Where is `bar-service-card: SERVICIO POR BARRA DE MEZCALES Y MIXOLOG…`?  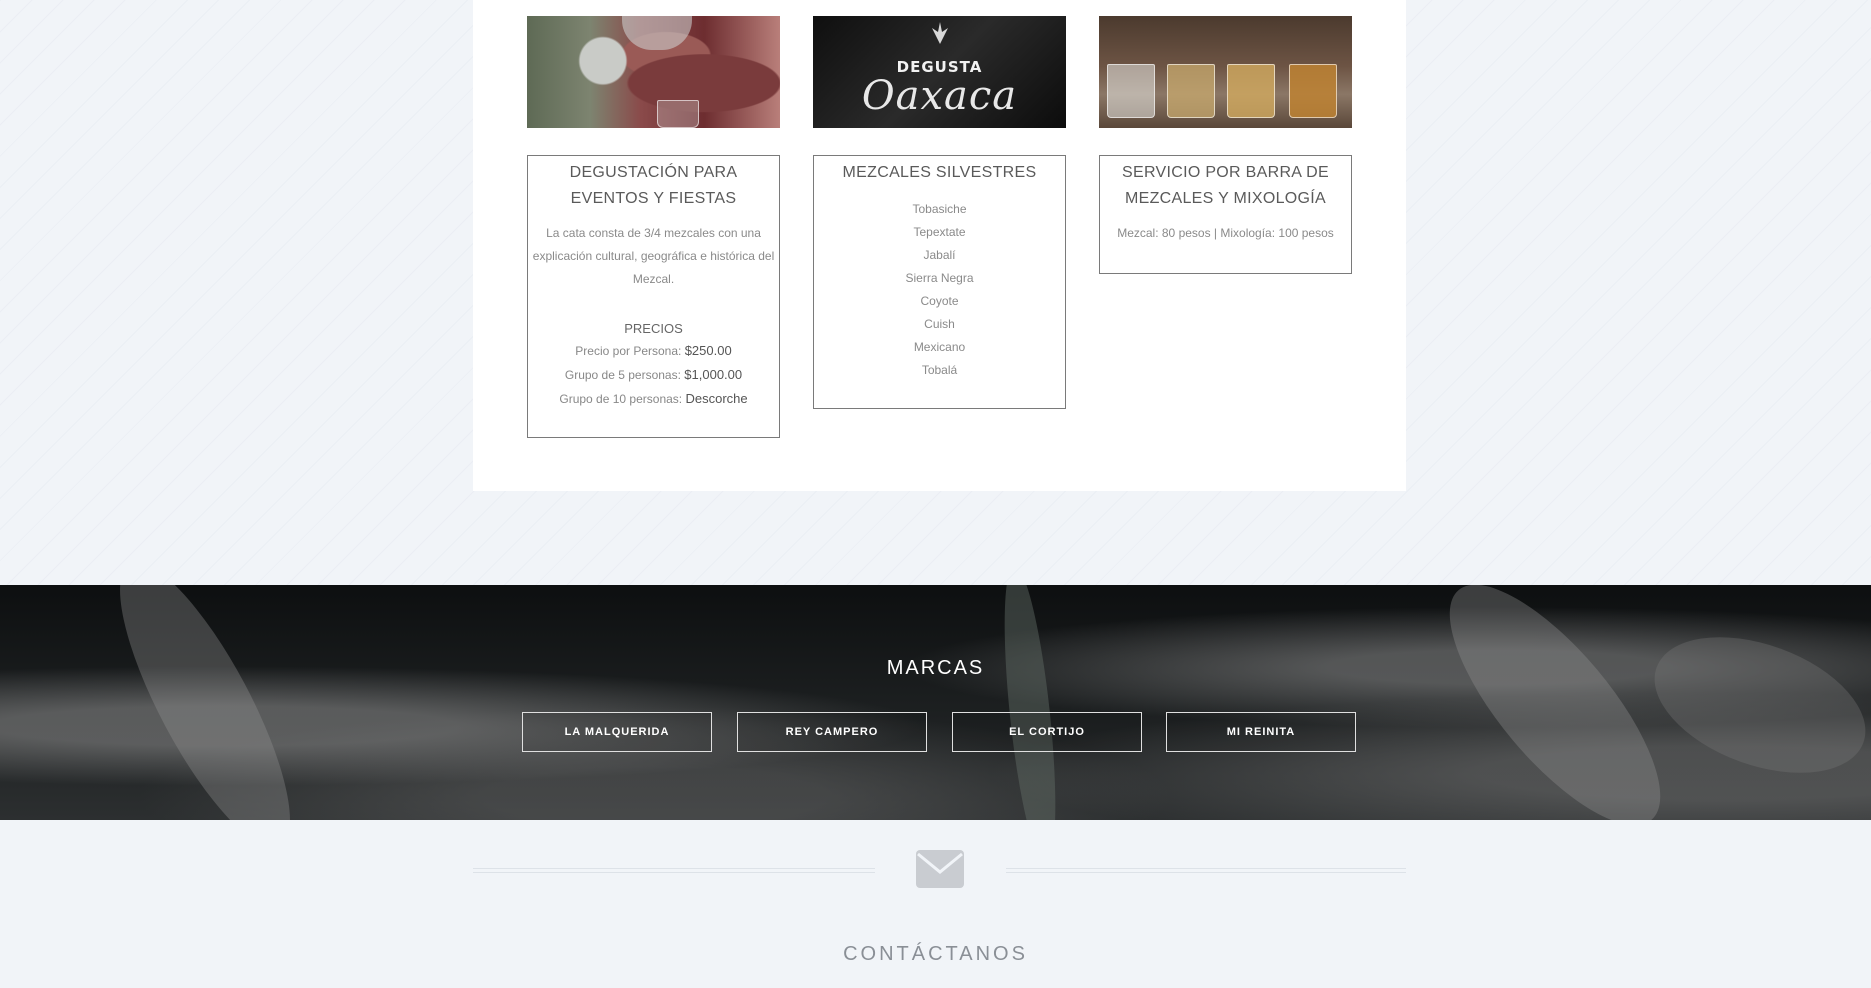 bar-service-card: SERVICIO POR BARRA DE MEZCALES Y MIXOLOG… is located at coordinates (1225, 214).